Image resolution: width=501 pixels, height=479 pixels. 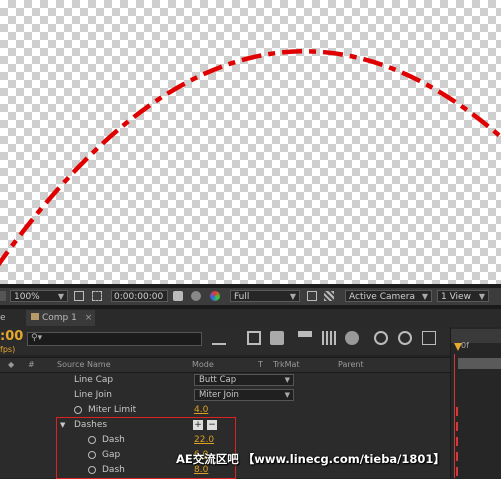 I want to click on camera-value: Active Camera, so click(x=382, y=297).